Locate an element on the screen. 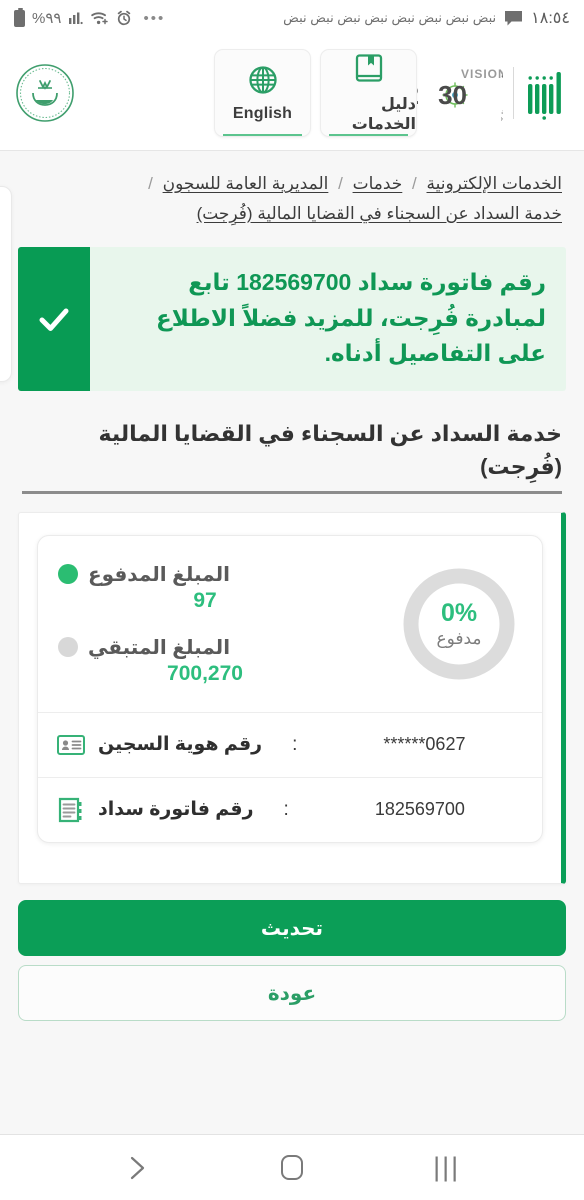 The image size is (584, 1200). recents-icon: ||| is located at coordinates (447, 1167).